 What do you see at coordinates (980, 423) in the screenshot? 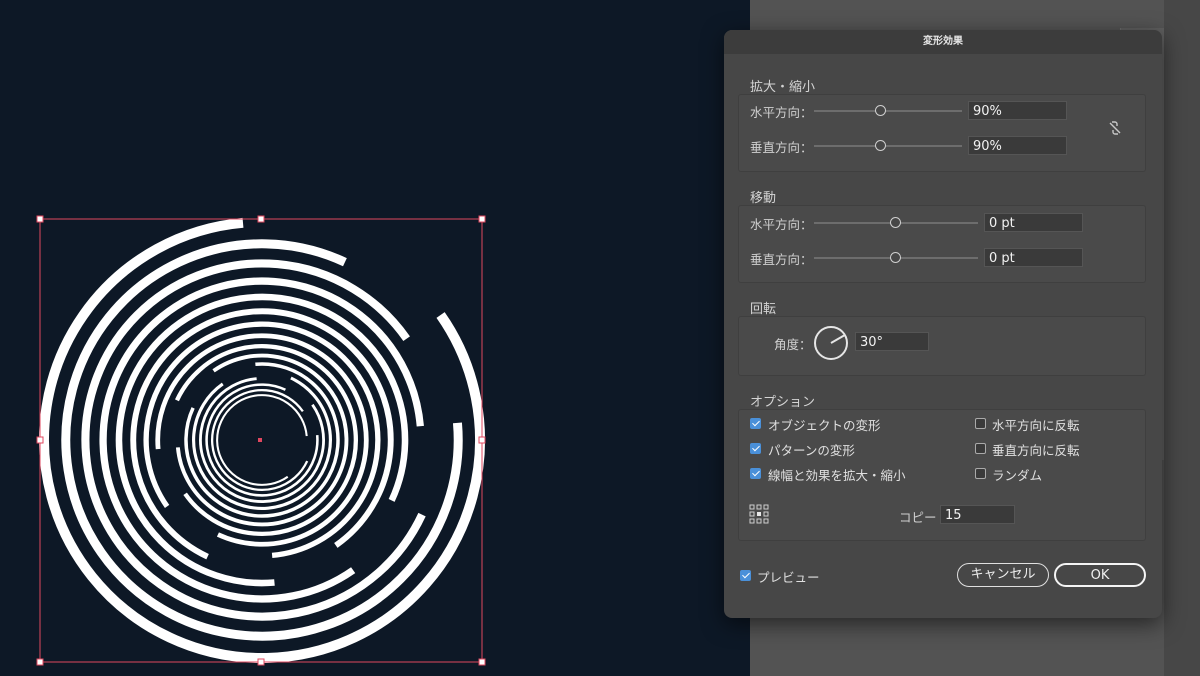
I see `reflect-x-checkbox` at bounding box center [980, 423].